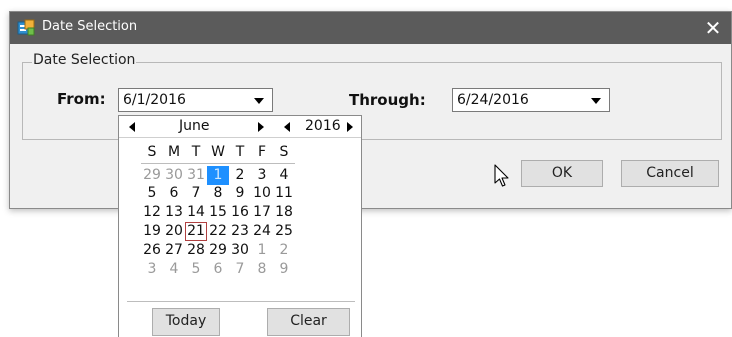  I want to click on from-date-combo: 6/1/2016, so click(195, 100).